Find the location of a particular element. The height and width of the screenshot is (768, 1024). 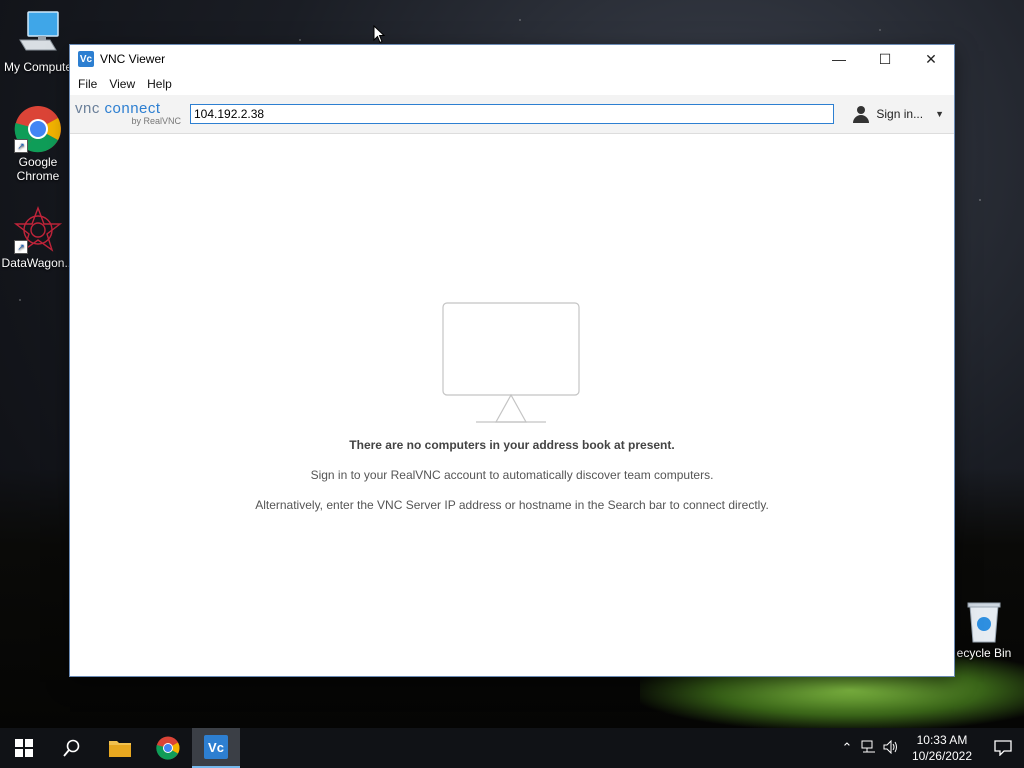

vnc-viewer-icon: Vc is located at coordinates (216, 747).